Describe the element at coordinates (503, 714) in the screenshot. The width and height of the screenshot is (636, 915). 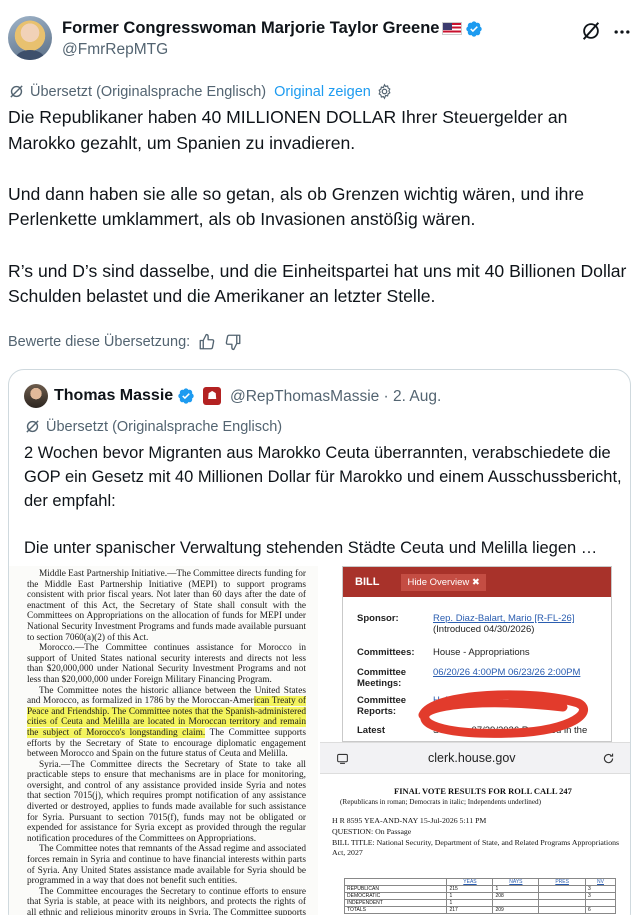
I see `red-circle-annotation` at that location.